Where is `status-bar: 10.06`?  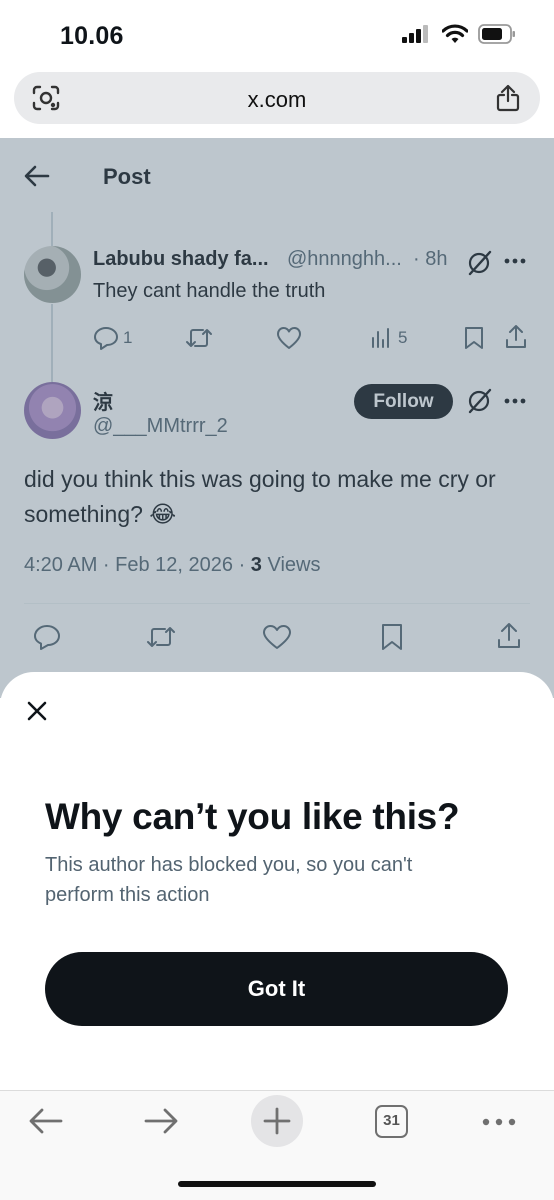
status-bar: 10.06 is located at coordinates (277, 34).